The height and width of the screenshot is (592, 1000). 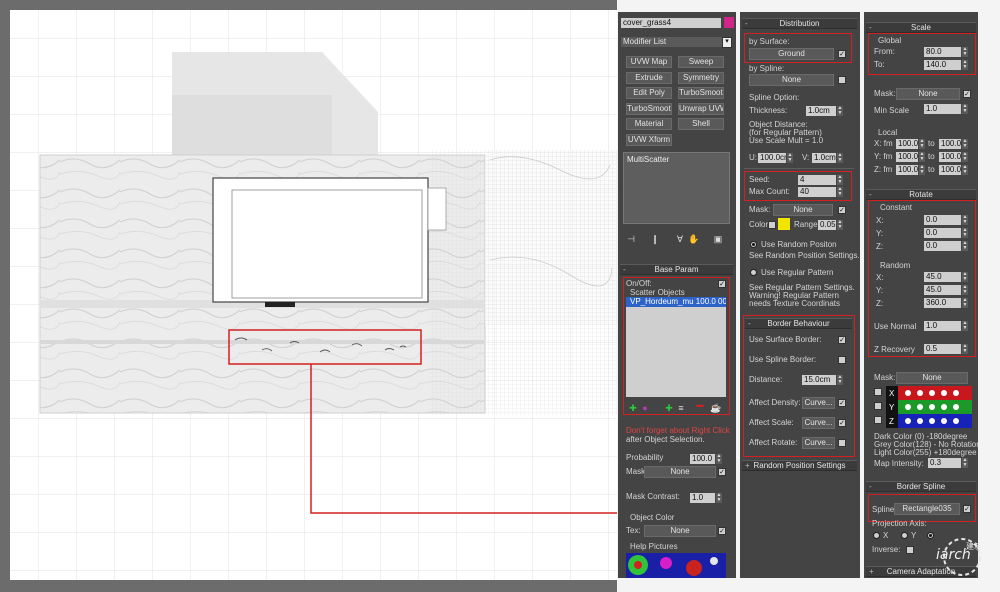 I want to click on local-x-from-spinner: ▲ ▼, so click(x=922, y=144).